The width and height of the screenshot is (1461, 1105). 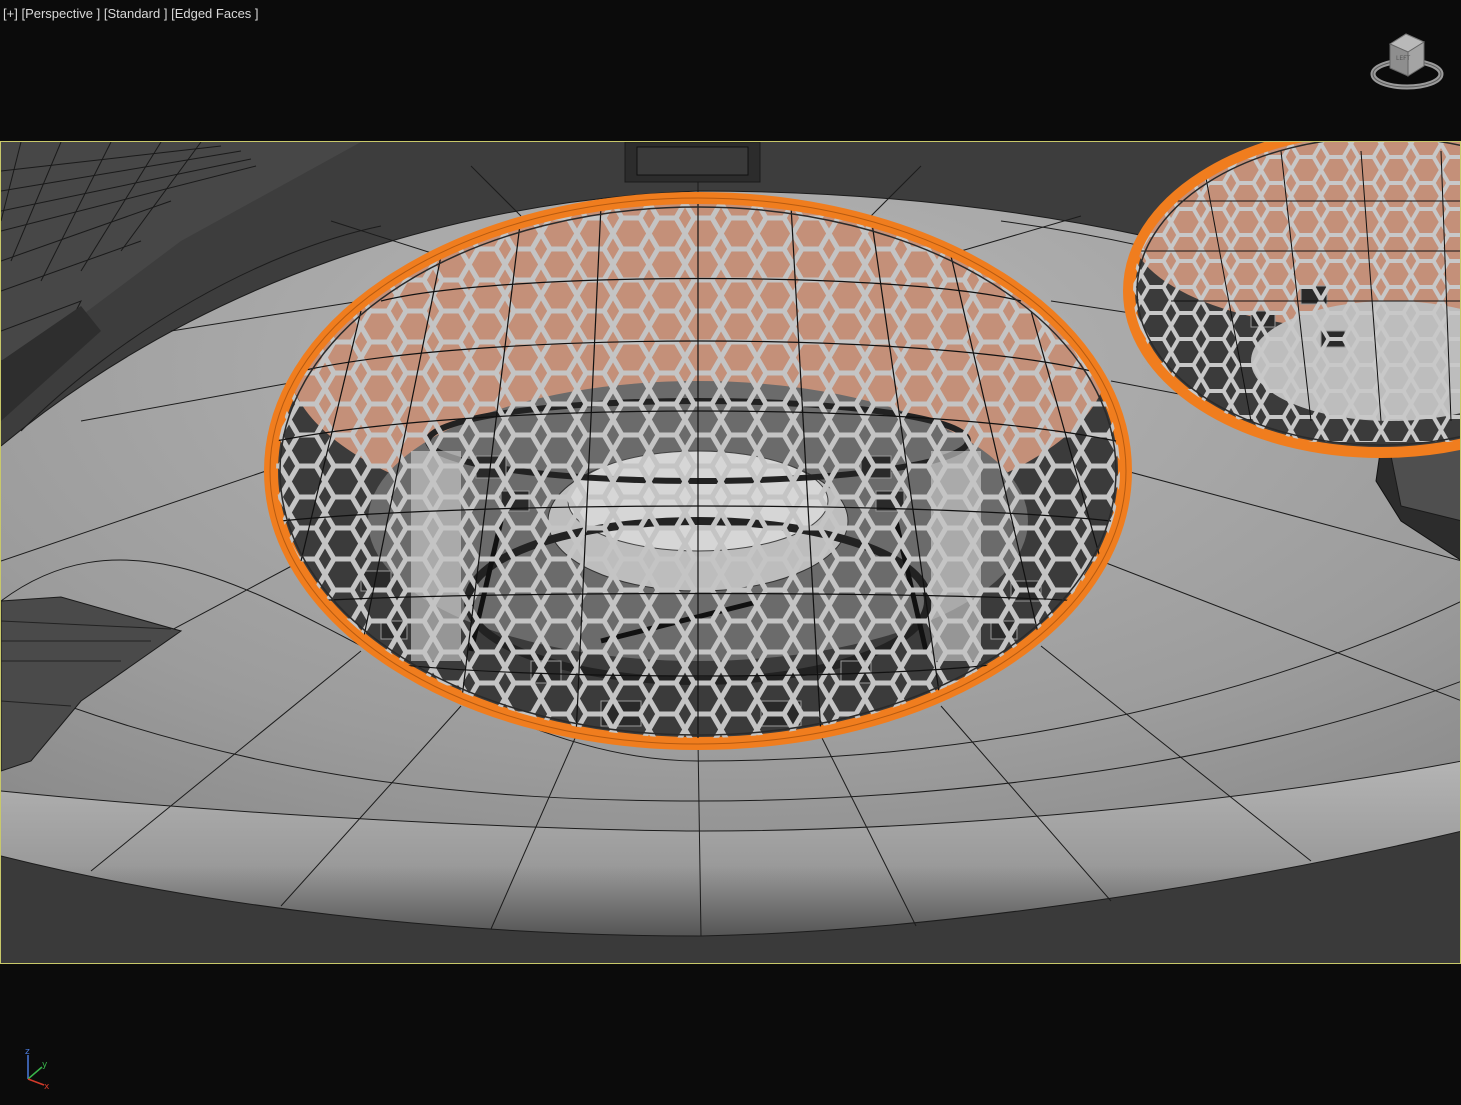 I want to click on viewport-display-menu: [Edged Faces ], so click(x=214, y=13).